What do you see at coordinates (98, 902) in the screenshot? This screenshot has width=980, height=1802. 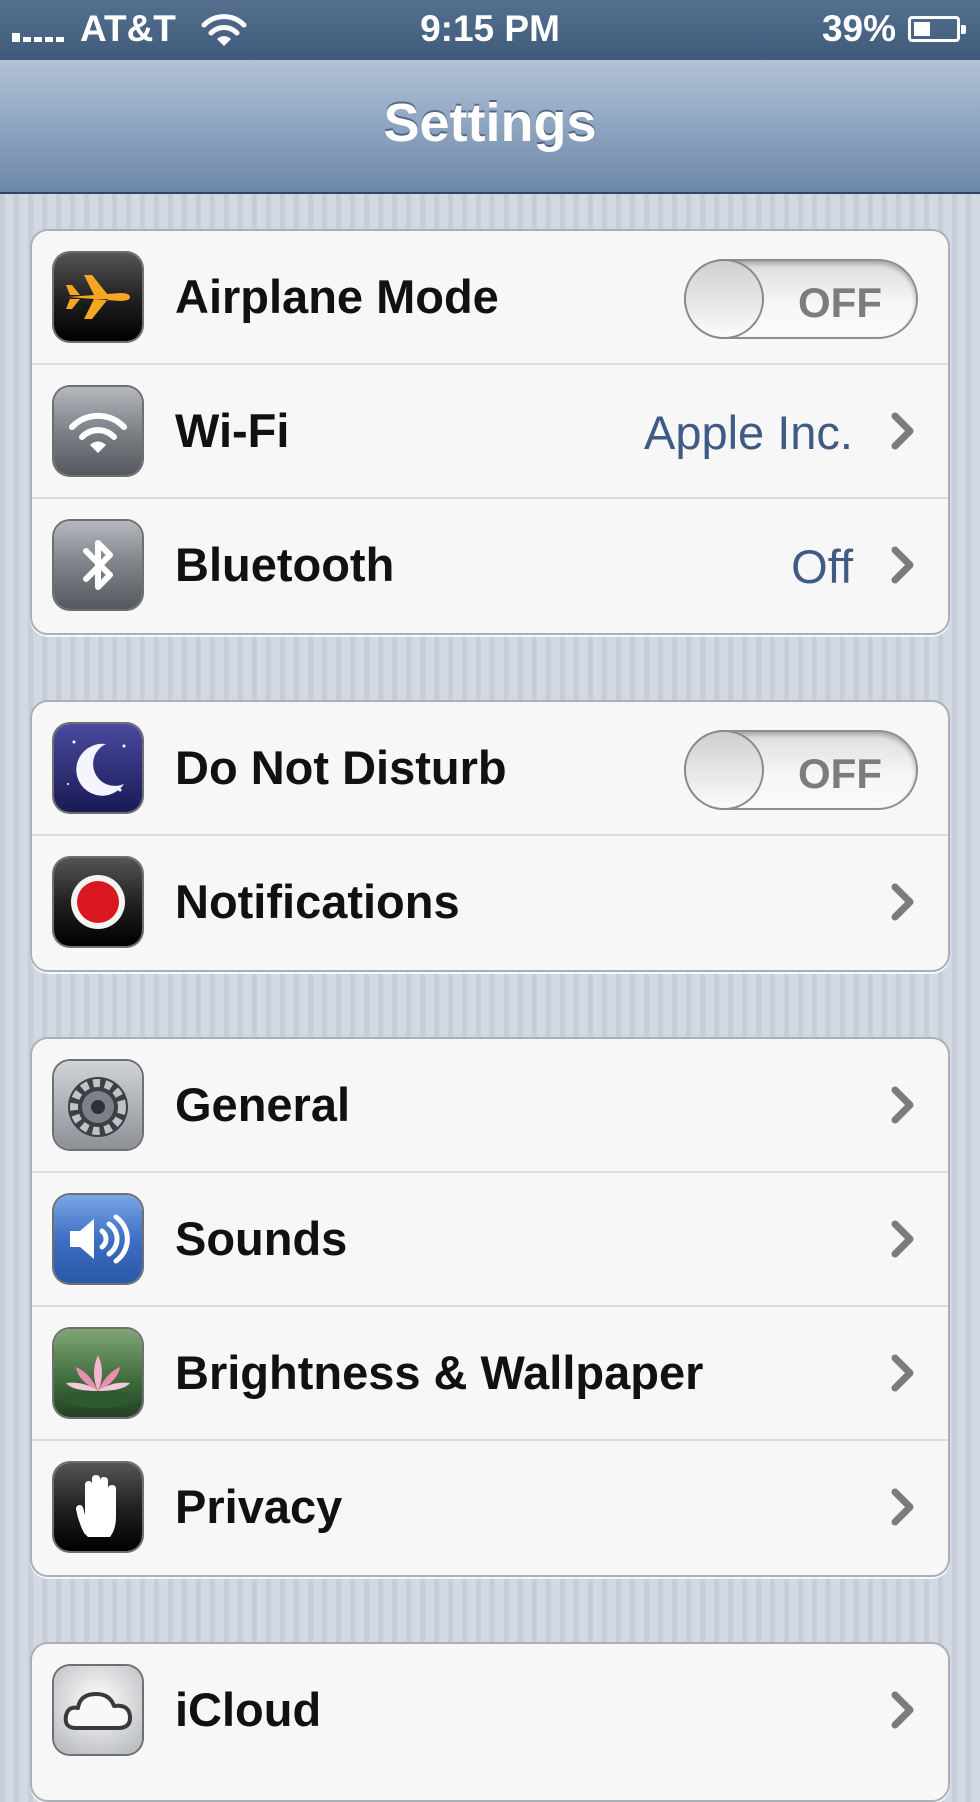 I see `notifications-icon` at bounding box center [98, 902].